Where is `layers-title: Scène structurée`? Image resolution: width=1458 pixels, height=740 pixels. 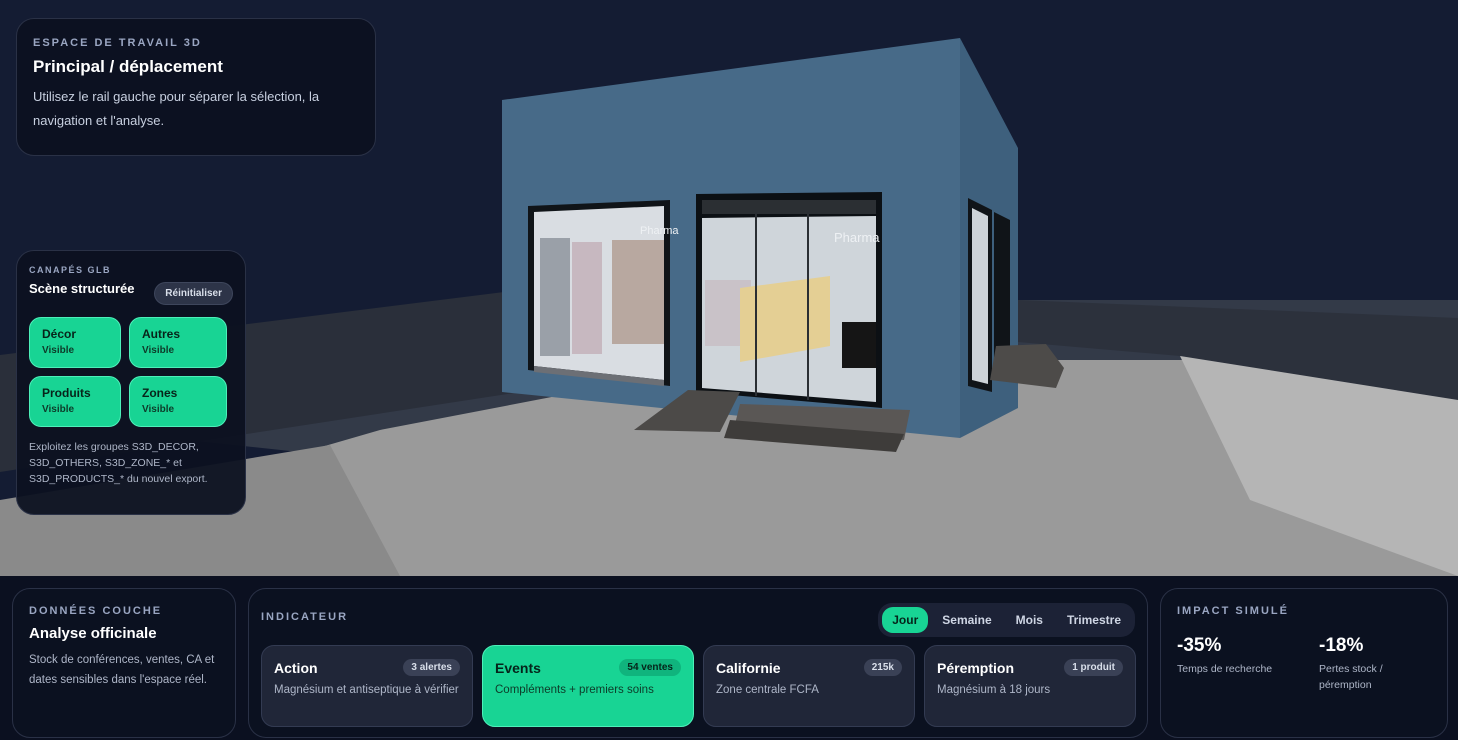
layers-title: Scène structurée is located at coordinates (82, 288).